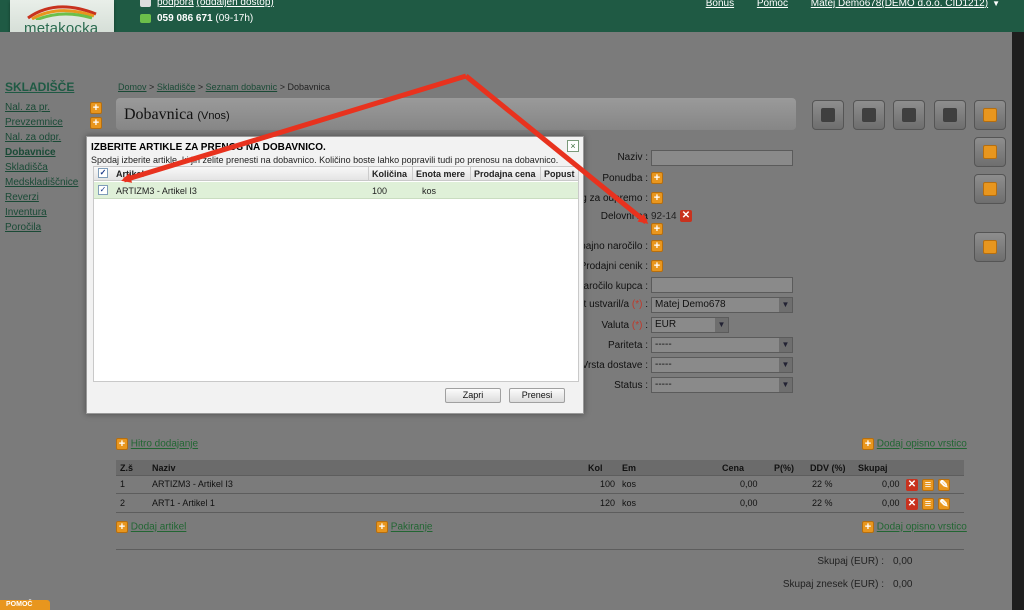 The image size is (1024, 610). I want to click on add-article: + Dodaj artikel, so click(151, 527).